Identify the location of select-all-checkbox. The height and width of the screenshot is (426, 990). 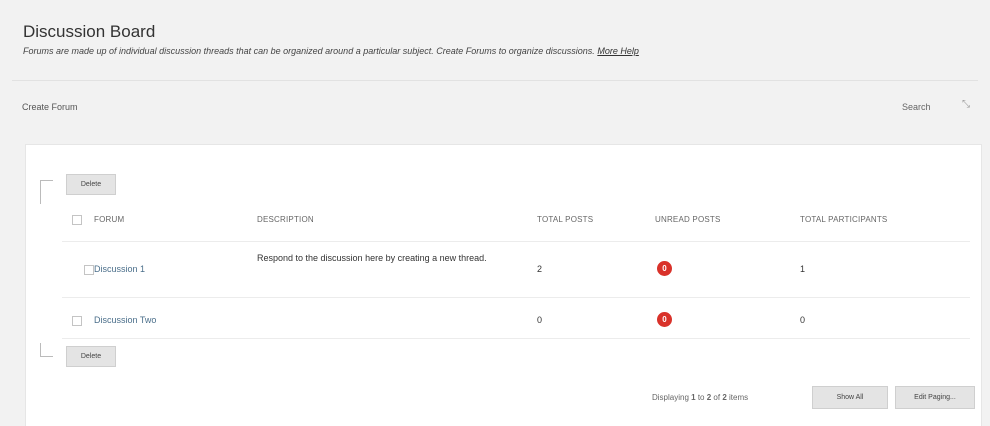
(77, 220).